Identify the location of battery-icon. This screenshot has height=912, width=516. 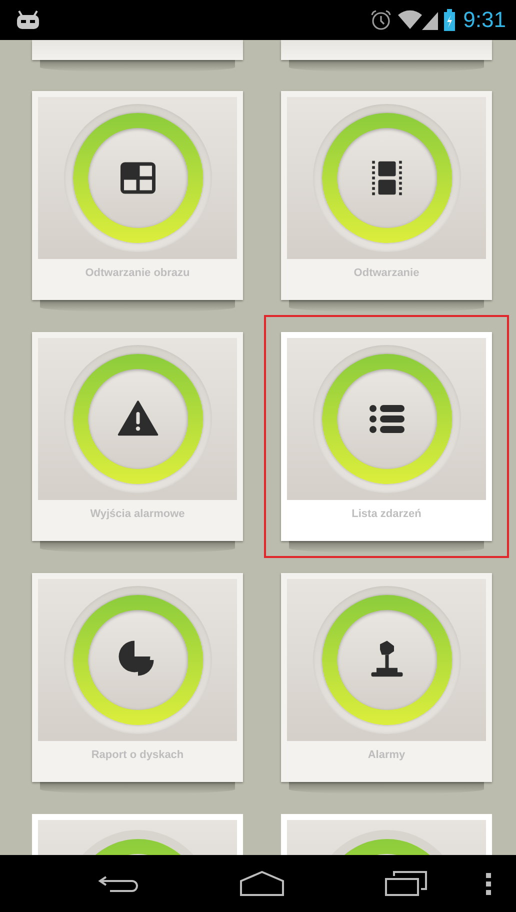
(450, 20).